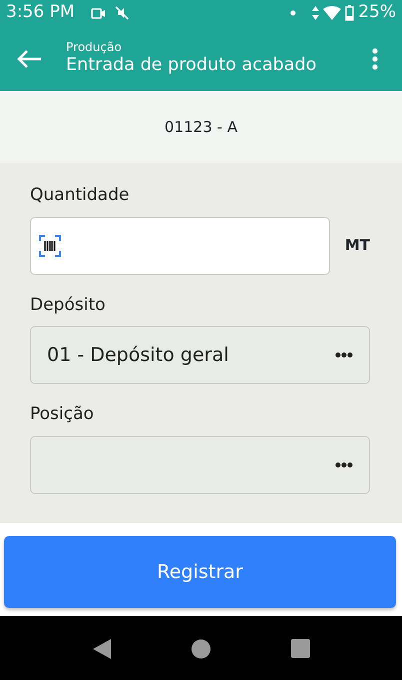 Image resolution: width=402 pixels, height=680 pixels. Describe the element at coordinates (122, 13) in the screenshot. I see `mute-icon` at that location.